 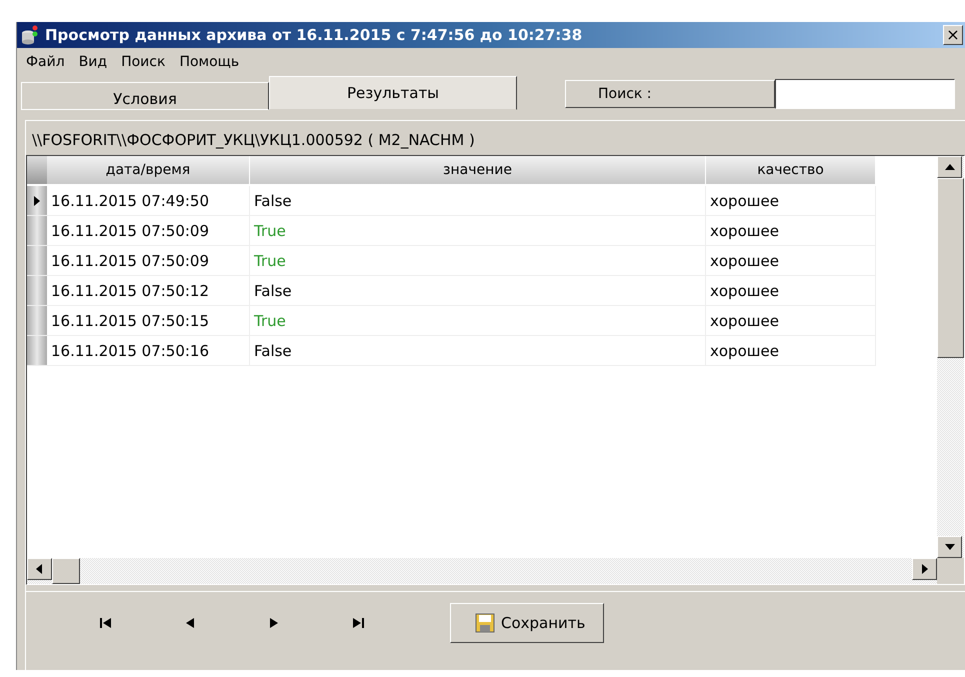 What do you see at coordinates (148, 321) in the screenshot?
I see `table-cell: 16.11.2015 07:50:15` at bounding box center [148, 321].